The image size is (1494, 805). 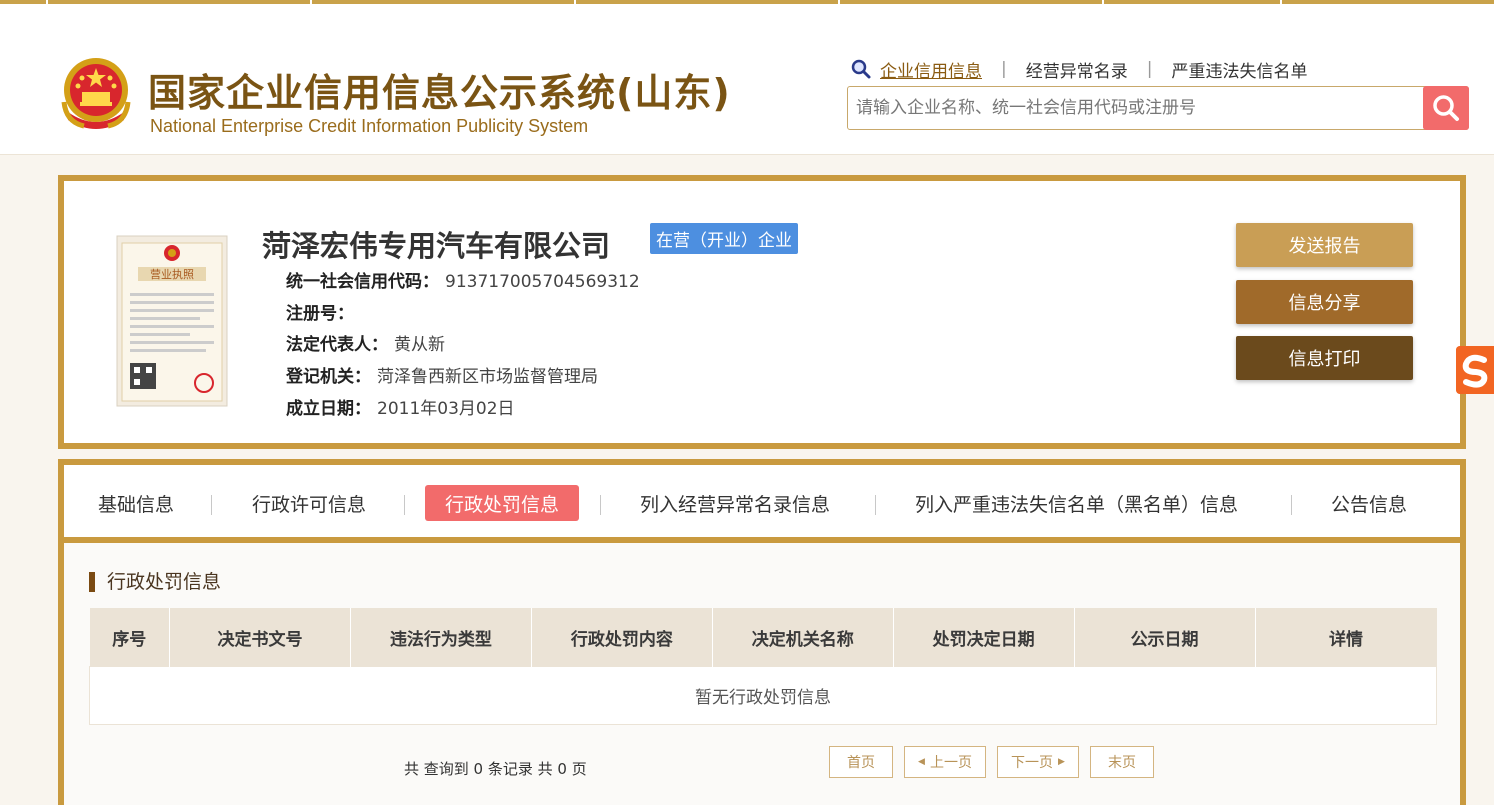 I want to click on tab-blacklist: 列入严重违法失信名单（黑名单）信息, so click(x=1076, y=503).